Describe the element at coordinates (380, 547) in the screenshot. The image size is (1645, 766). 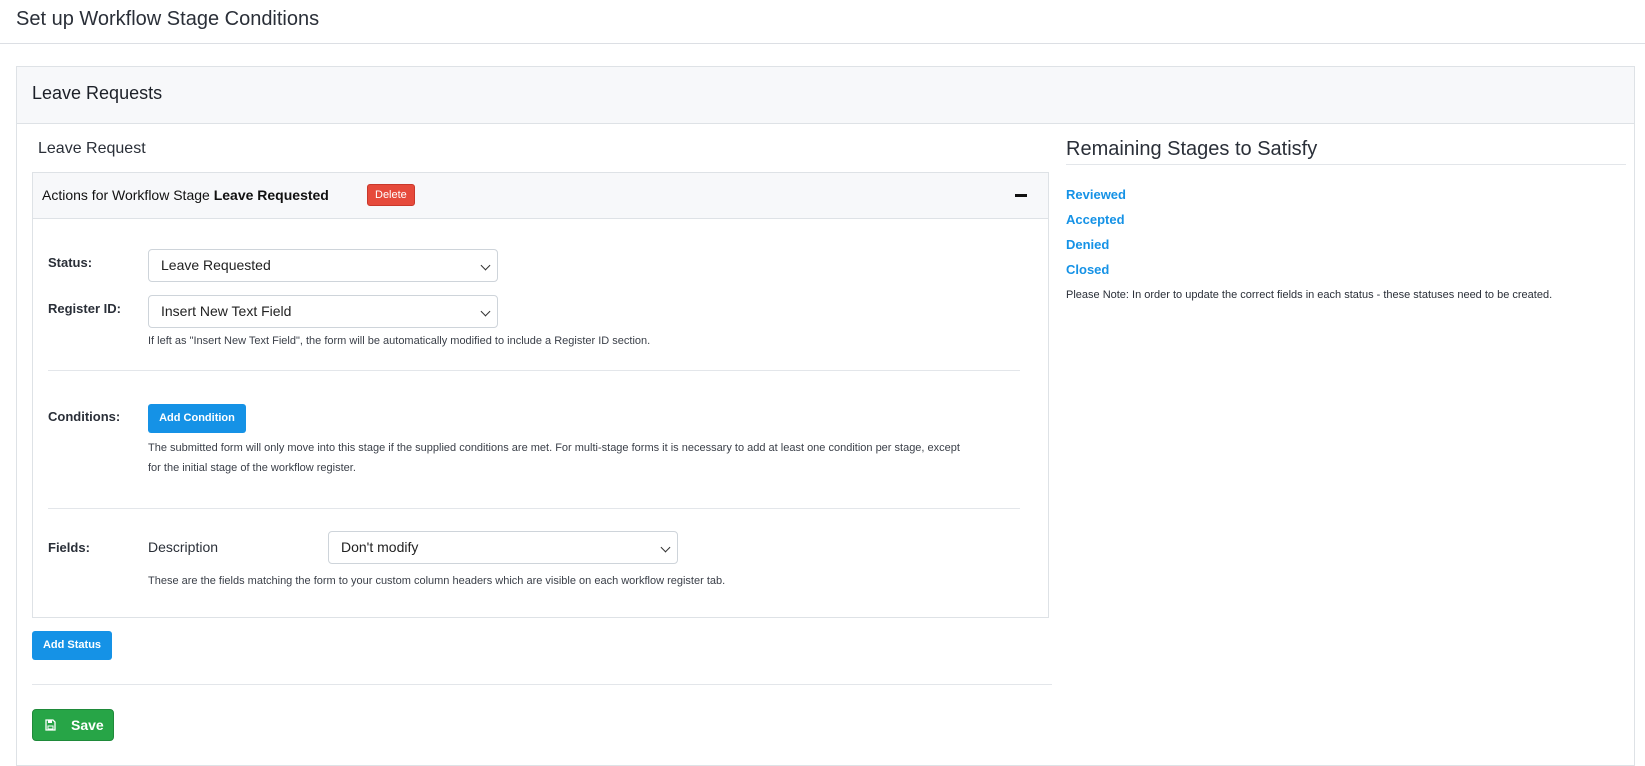
I see `description-field-select-value: Don't modify` at that location.